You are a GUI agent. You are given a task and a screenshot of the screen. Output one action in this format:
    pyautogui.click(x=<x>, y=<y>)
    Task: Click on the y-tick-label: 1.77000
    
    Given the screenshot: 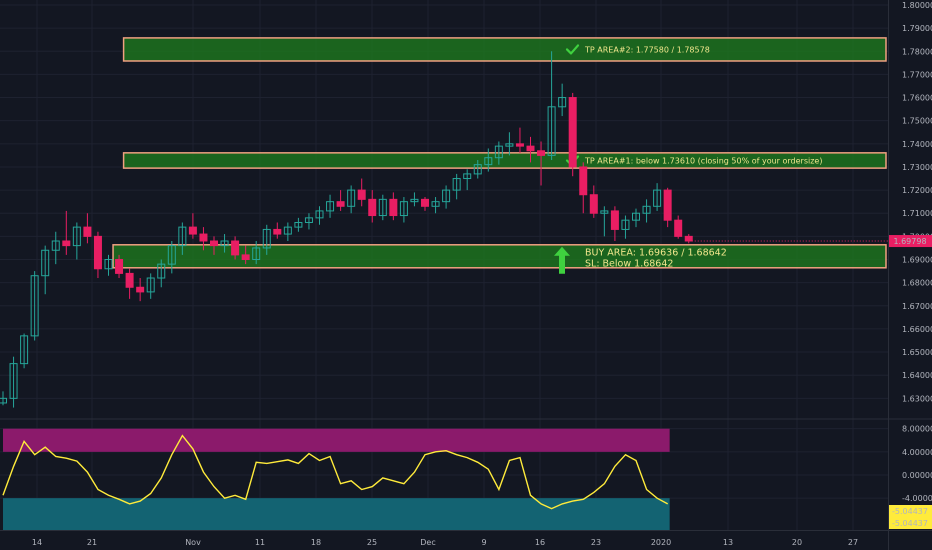 What is the action you would take?
    pyautogui.click(x=917, y=74)
    